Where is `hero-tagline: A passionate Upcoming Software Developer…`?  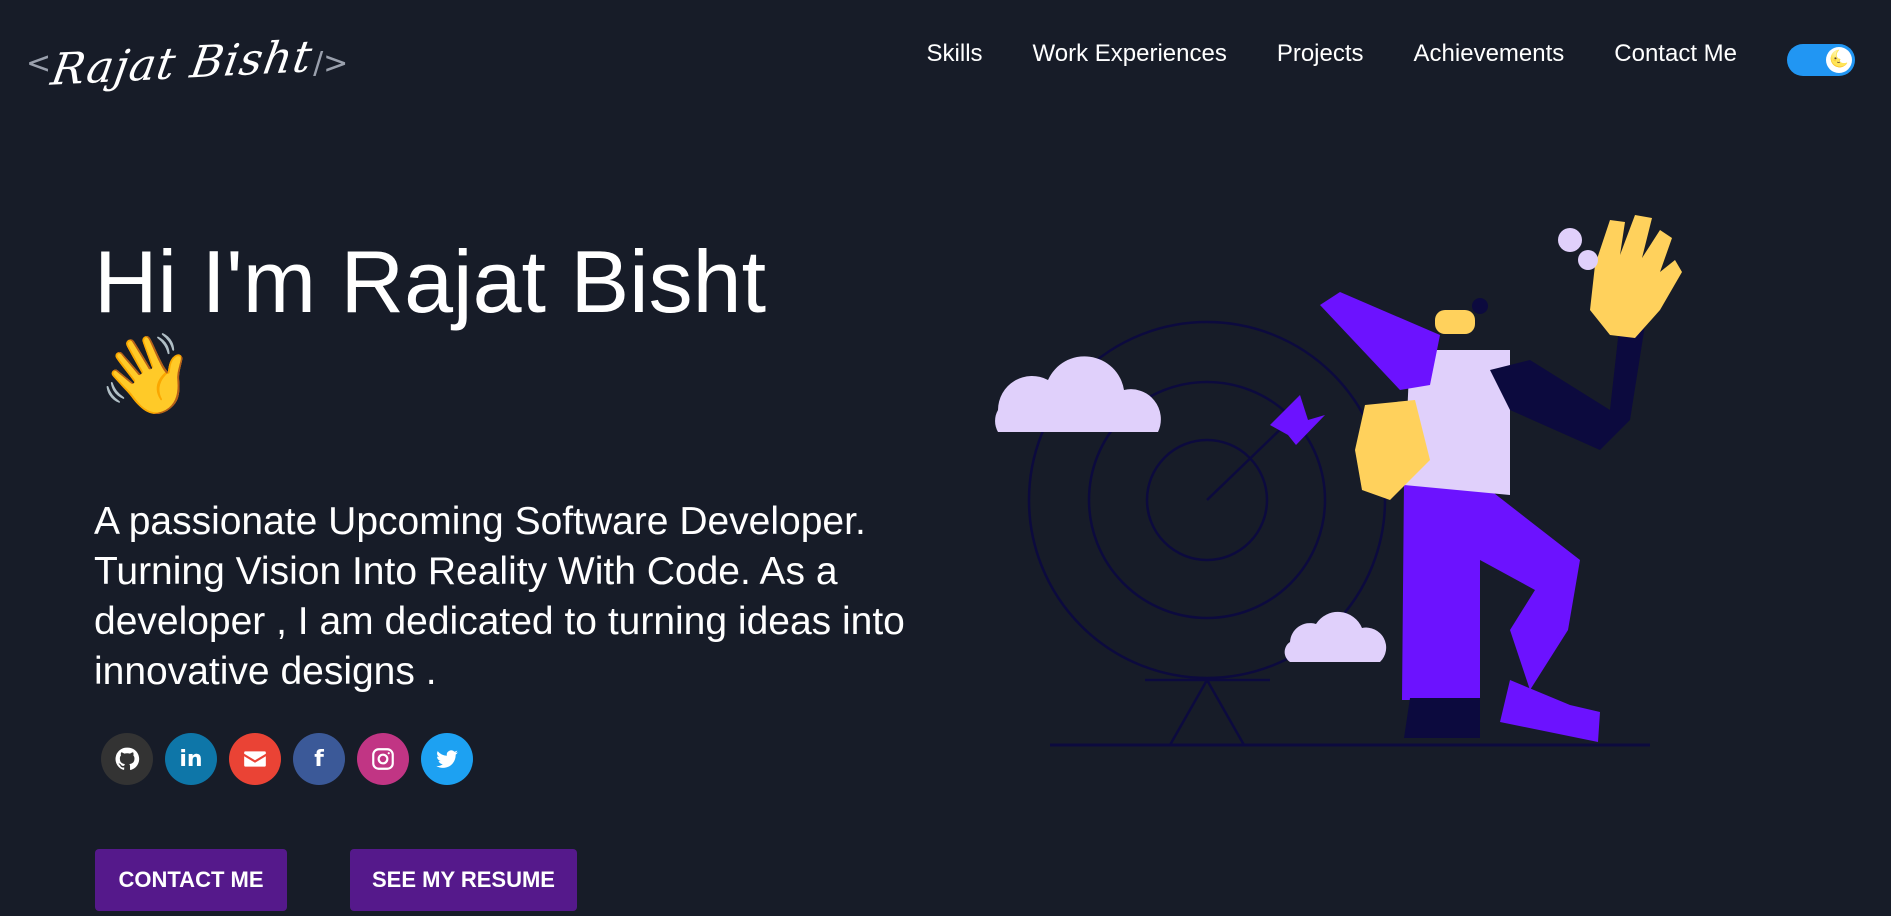 hero-tagline: A passionate Upcoming Software Developer… is located at coordinates (499, 596).